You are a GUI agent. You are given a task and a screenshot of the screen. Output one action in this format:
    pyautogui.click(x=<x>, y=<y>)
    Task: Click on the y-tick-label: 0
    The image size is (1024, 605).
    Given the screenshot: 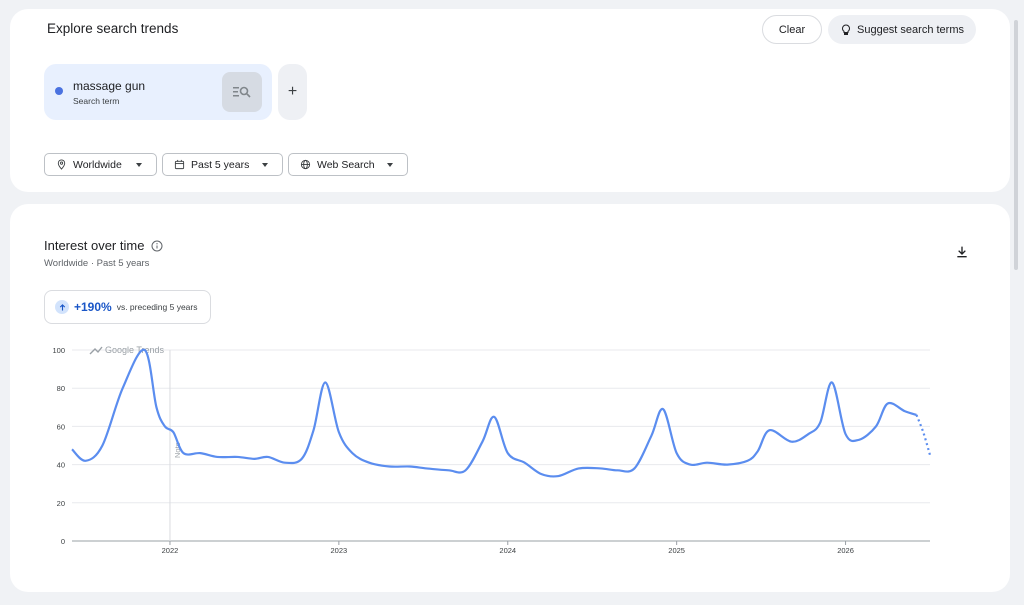 What is the action you would take?
    pyautogui.click(x=63, y=541)
    